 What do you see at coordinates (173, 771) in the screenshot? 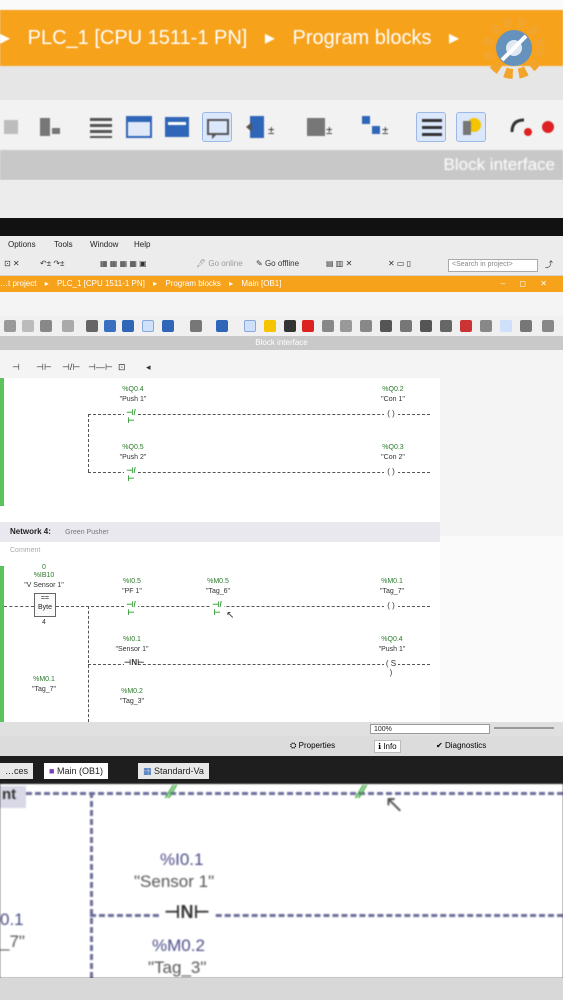
I see `tab-standard-var: ▦ Standard-Va` at bounding box center [173, 771].